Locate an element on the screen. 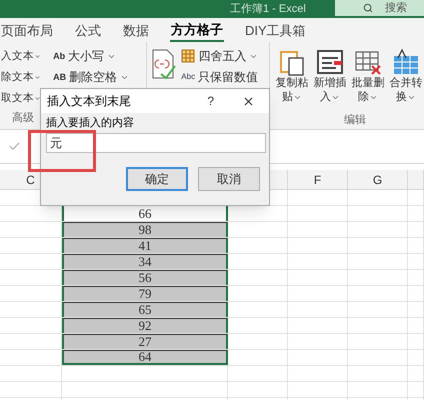  ribbon-large-button: 合并转 换 is located at coordinates (406, 76).